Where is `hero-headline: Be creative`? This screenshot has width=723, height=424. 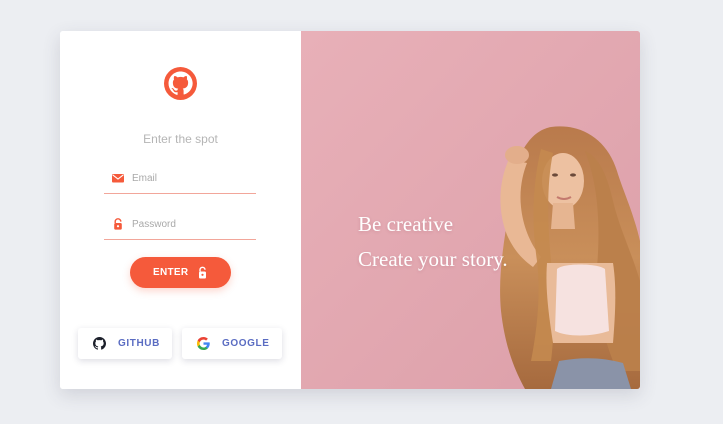 hero-headline: Be creative is located at coordinates (406, 224).